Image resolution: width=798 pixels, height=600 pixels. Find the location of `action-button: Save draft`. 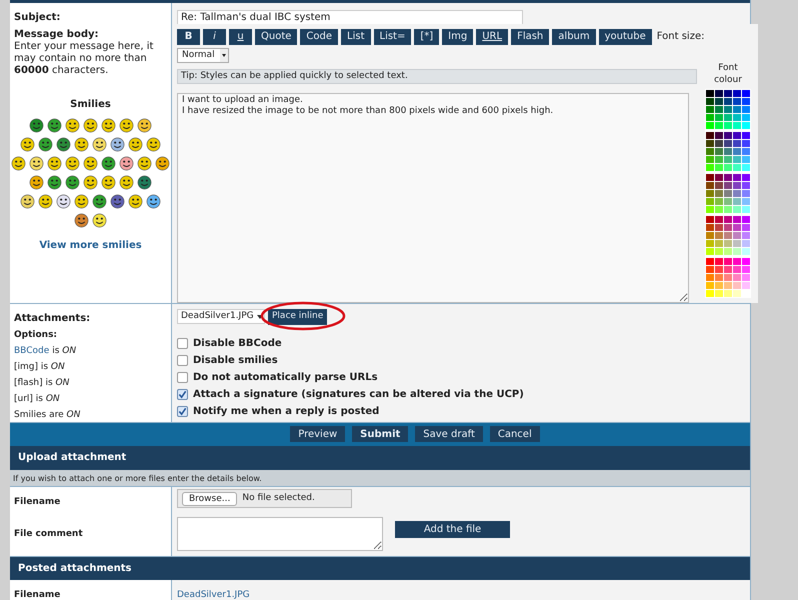

action-button: Save draft is located at coordinates (449, 434).